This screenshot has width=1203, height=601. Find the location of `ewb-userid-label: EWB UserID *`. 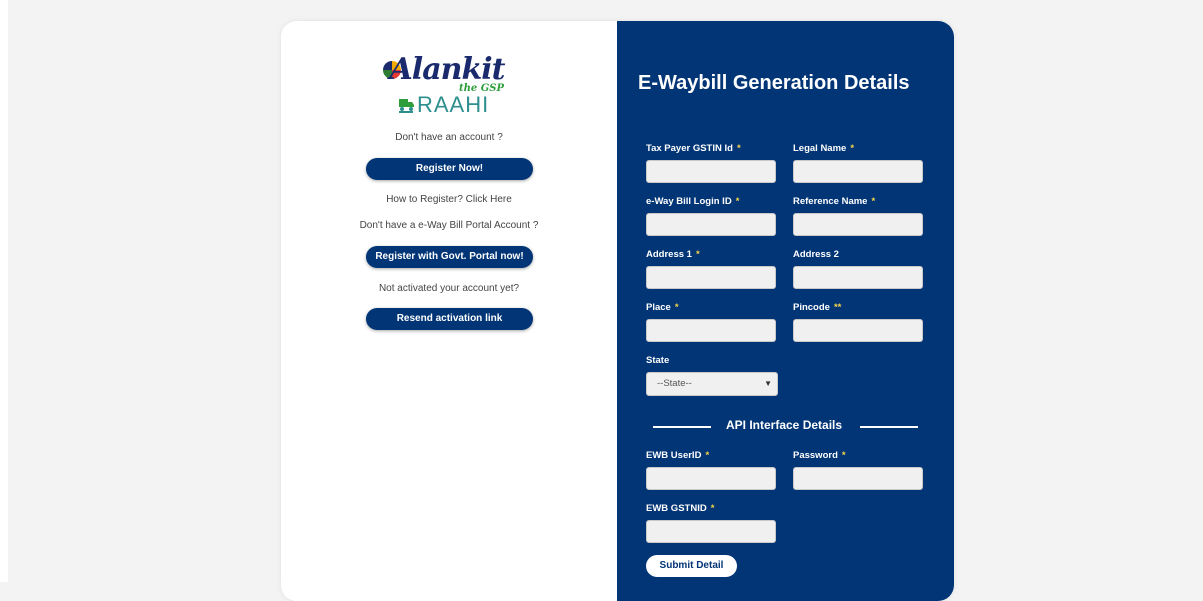

ewb-userid-label: EWB UserID * is located at coordinates (678, 455).